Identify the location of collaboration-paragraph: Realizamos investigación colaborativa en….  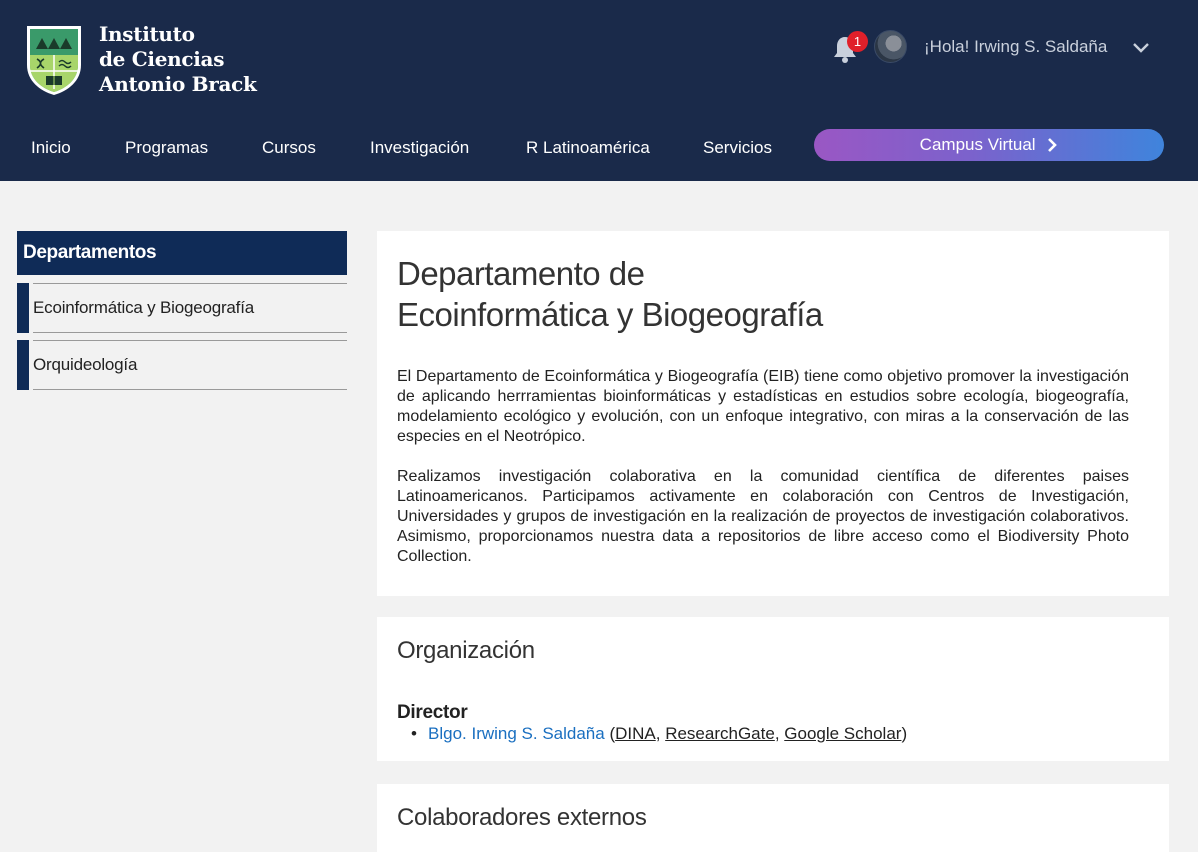
(763, 516).